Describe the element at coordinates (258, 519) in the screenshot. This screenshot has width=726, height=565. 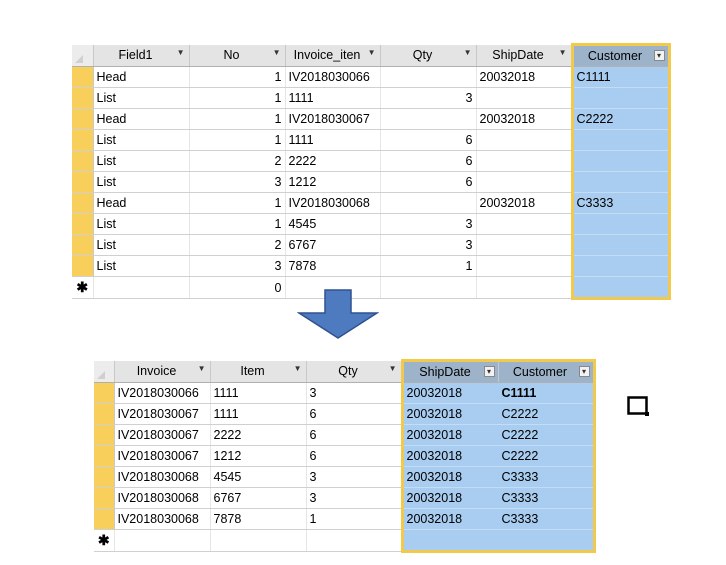
I see `cell-item: 7878` at that location.